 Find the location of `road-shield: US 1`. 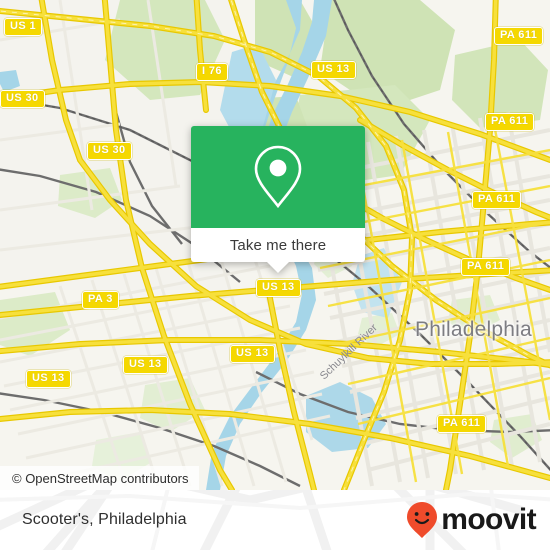

road-shield: US 1 is located at coordinates (23, 27).